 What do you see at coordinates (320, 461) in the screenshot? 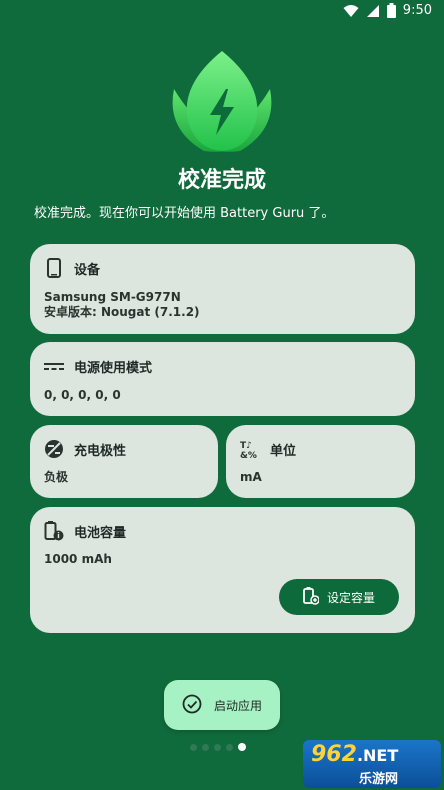
I see `unit-card: T♪ &% 单位 mA` at bounding box center [320, 461].